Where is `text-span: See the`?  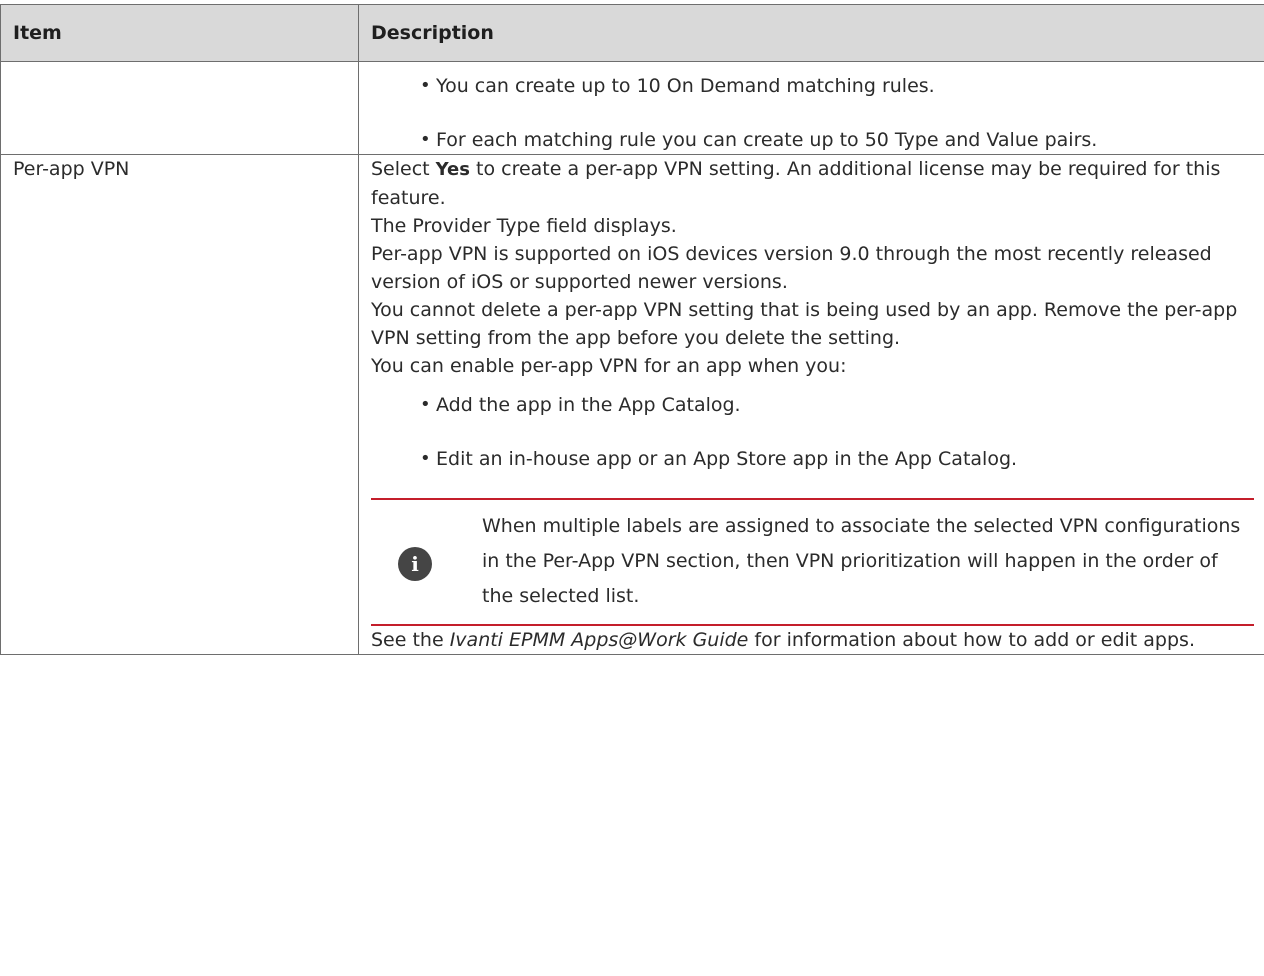 text-span: See the is located at coordinates (410, 640).